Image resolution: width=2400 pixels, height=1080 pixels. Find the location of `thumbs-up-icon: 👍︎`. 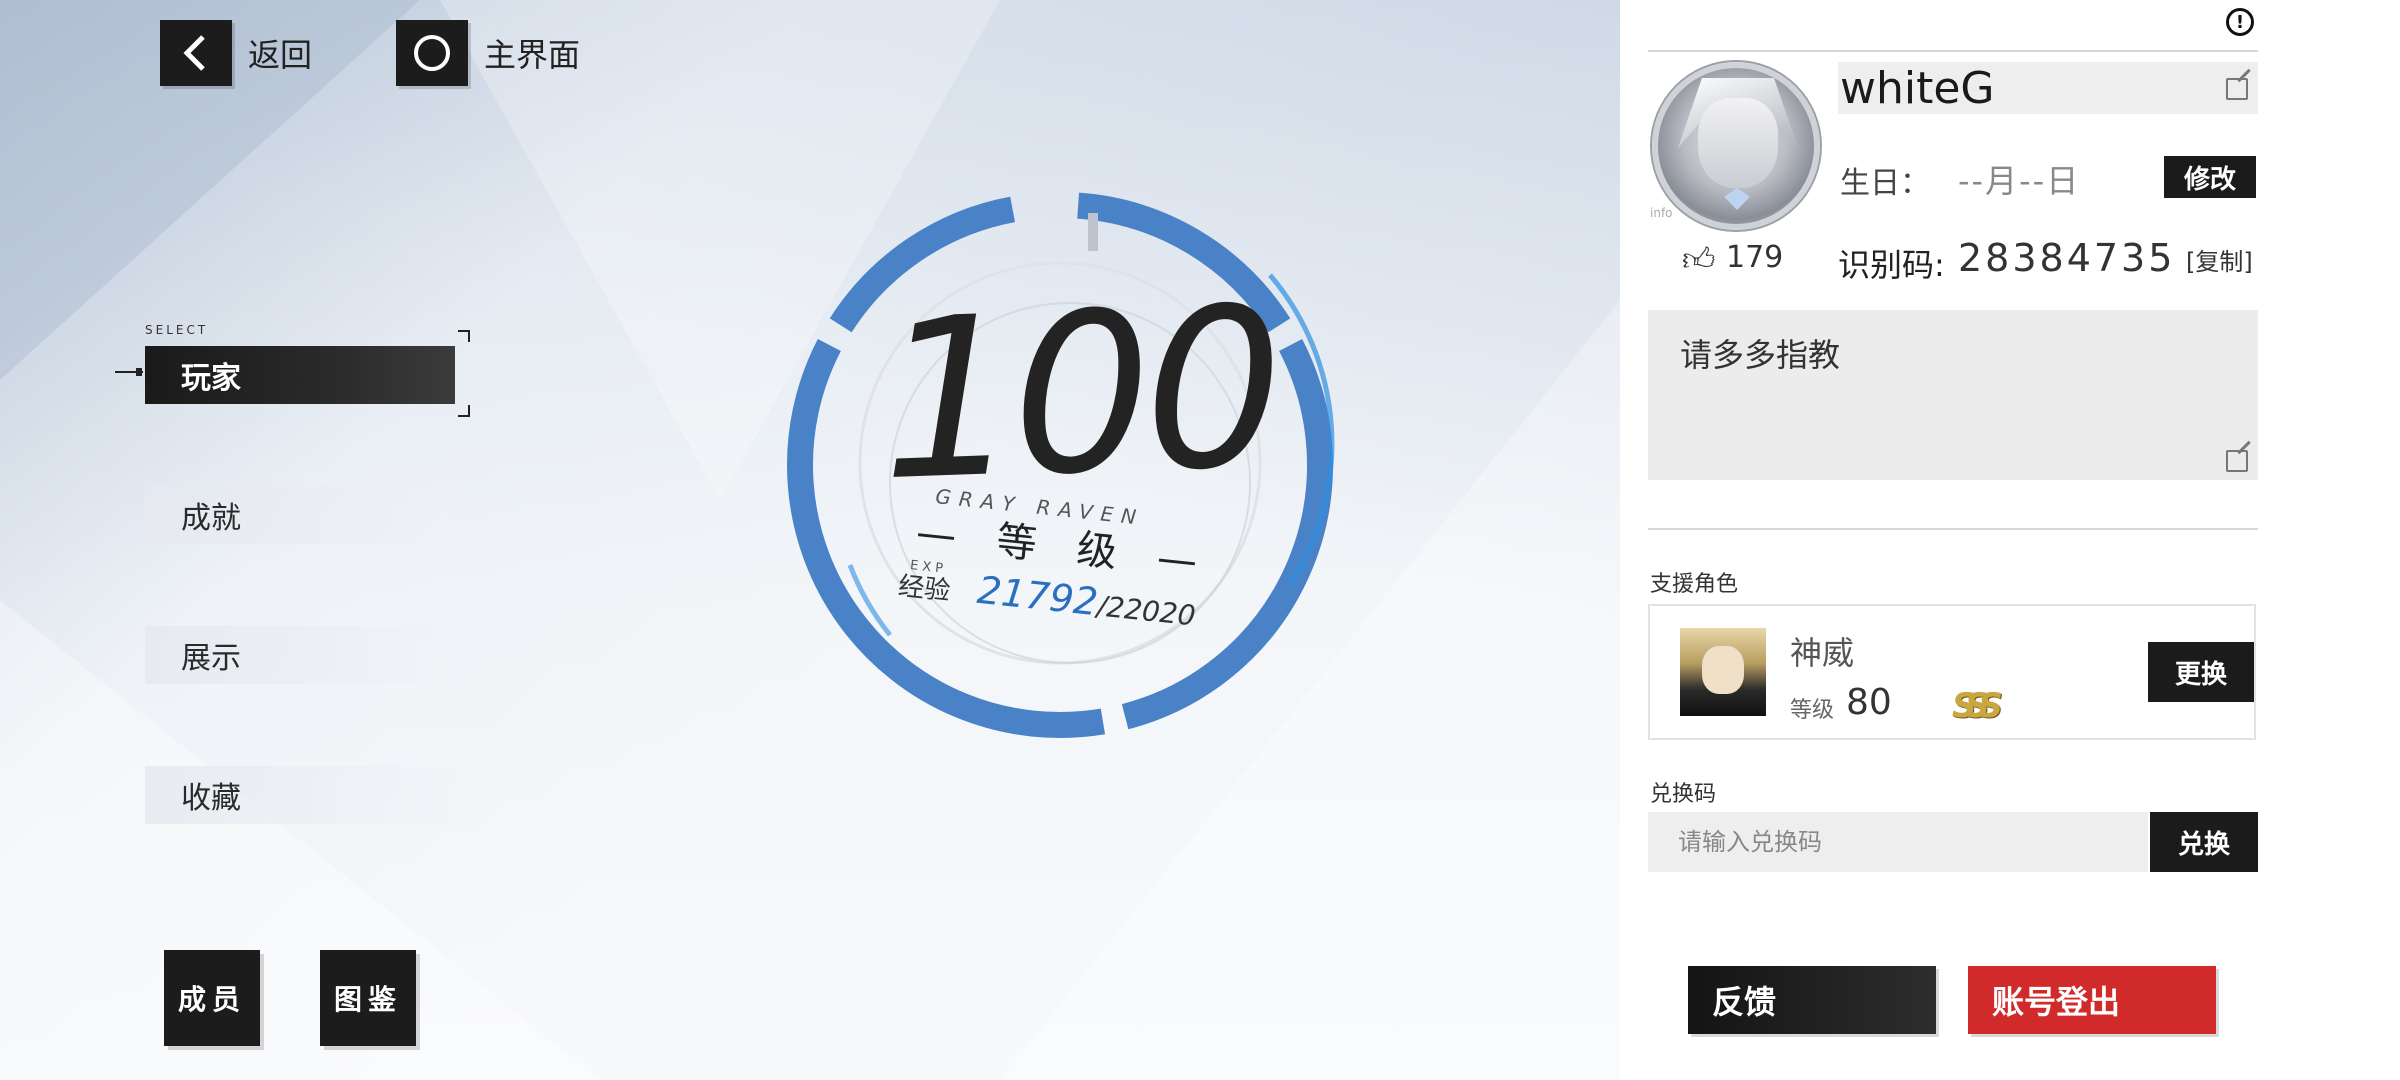

thumbs-up-icon: 👍︎ is located at coordinates (1698, 259).